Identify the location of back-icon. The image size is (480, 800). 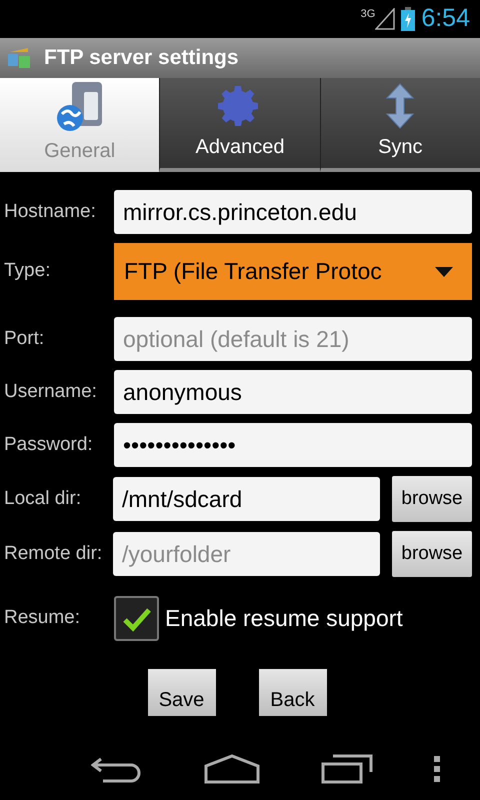
(116, 769).